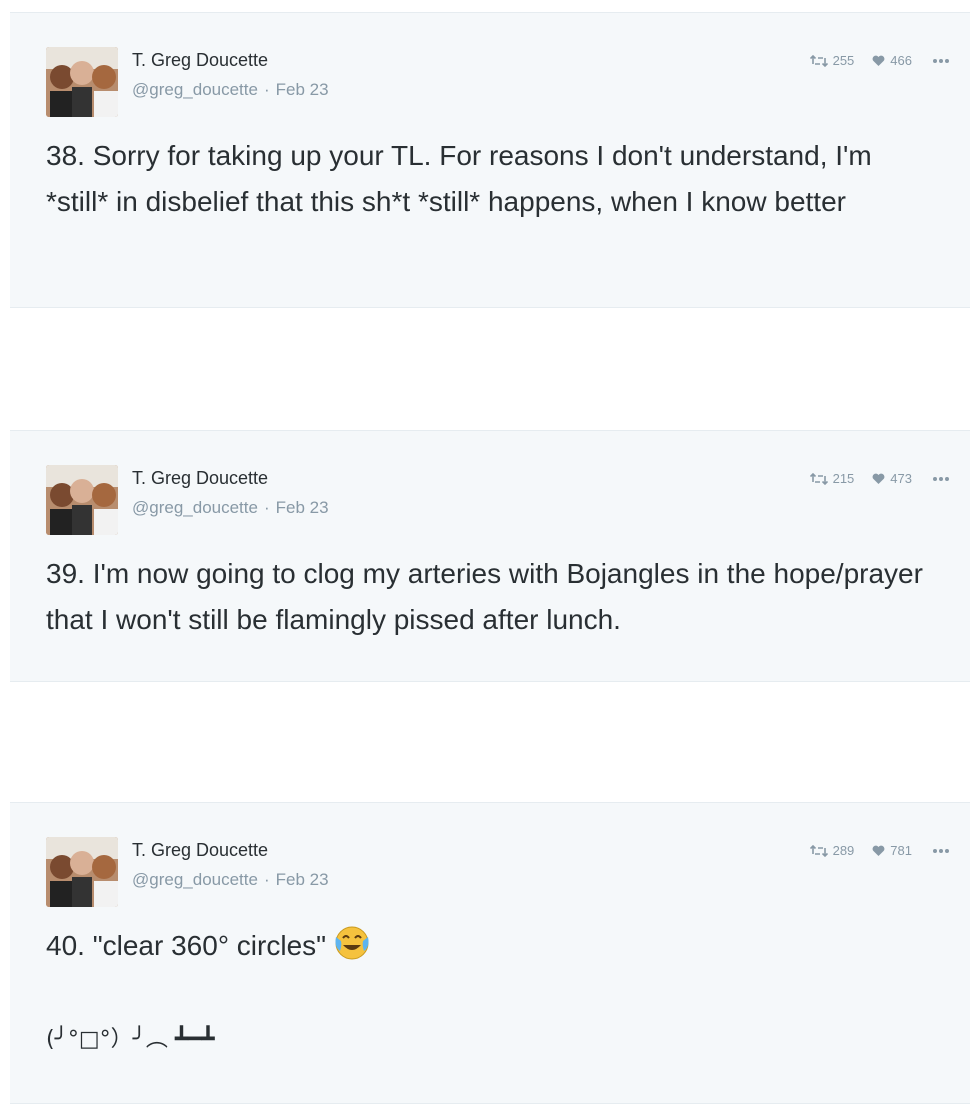 The width and height of the screenshot is (980, 1106). I want to click on like-count: 466, so click(901, 60).